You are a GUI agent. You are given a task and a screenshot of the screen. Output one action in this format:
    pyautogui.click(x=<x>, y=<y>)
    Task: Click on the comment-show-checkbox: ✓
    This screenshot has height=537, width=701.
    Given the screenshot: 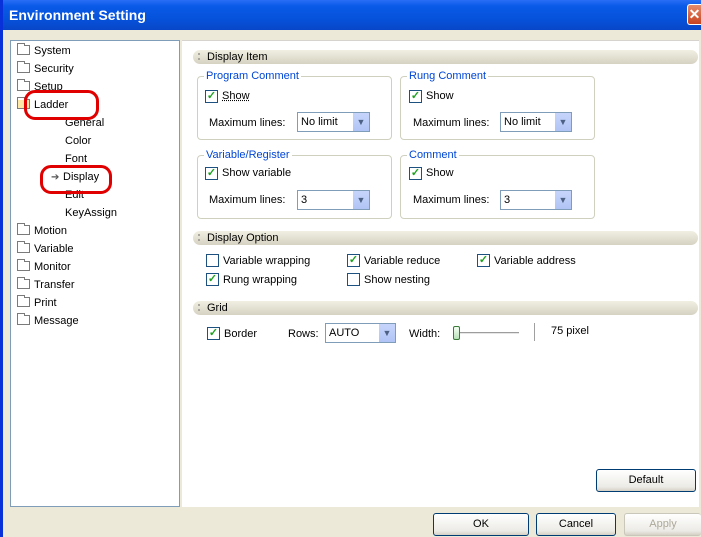 What is the action you would take?
    pyautogui.click(x=415, y=173)
    